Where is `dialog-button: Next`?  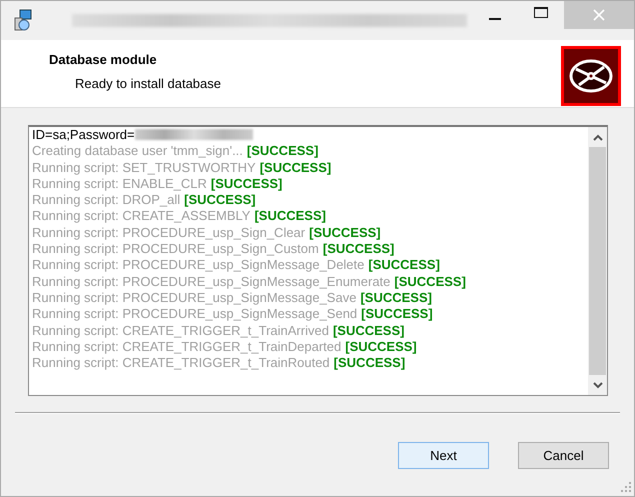 dialog-button: Next is located at coordinates (443, 455).